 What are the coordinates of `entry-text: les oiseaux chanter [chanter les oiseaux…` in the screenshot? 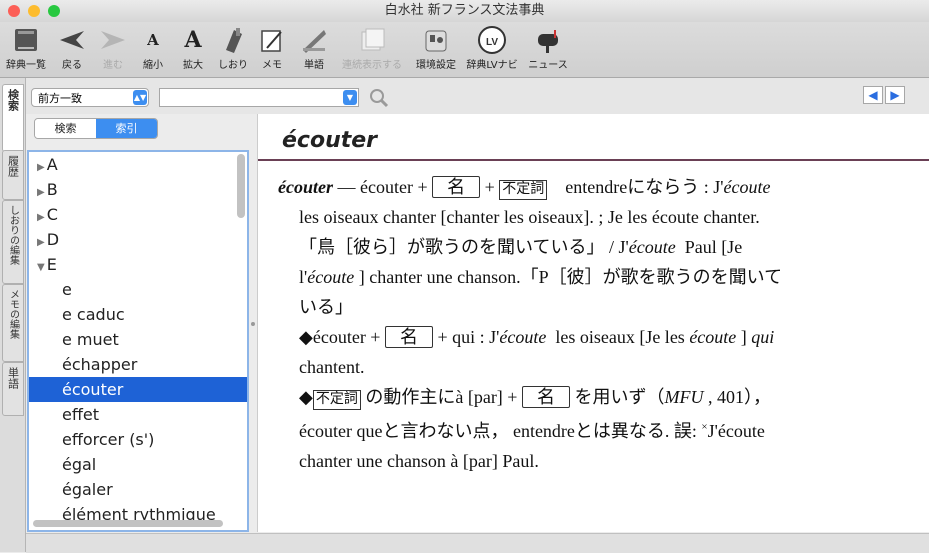 It's located at (529, 217).